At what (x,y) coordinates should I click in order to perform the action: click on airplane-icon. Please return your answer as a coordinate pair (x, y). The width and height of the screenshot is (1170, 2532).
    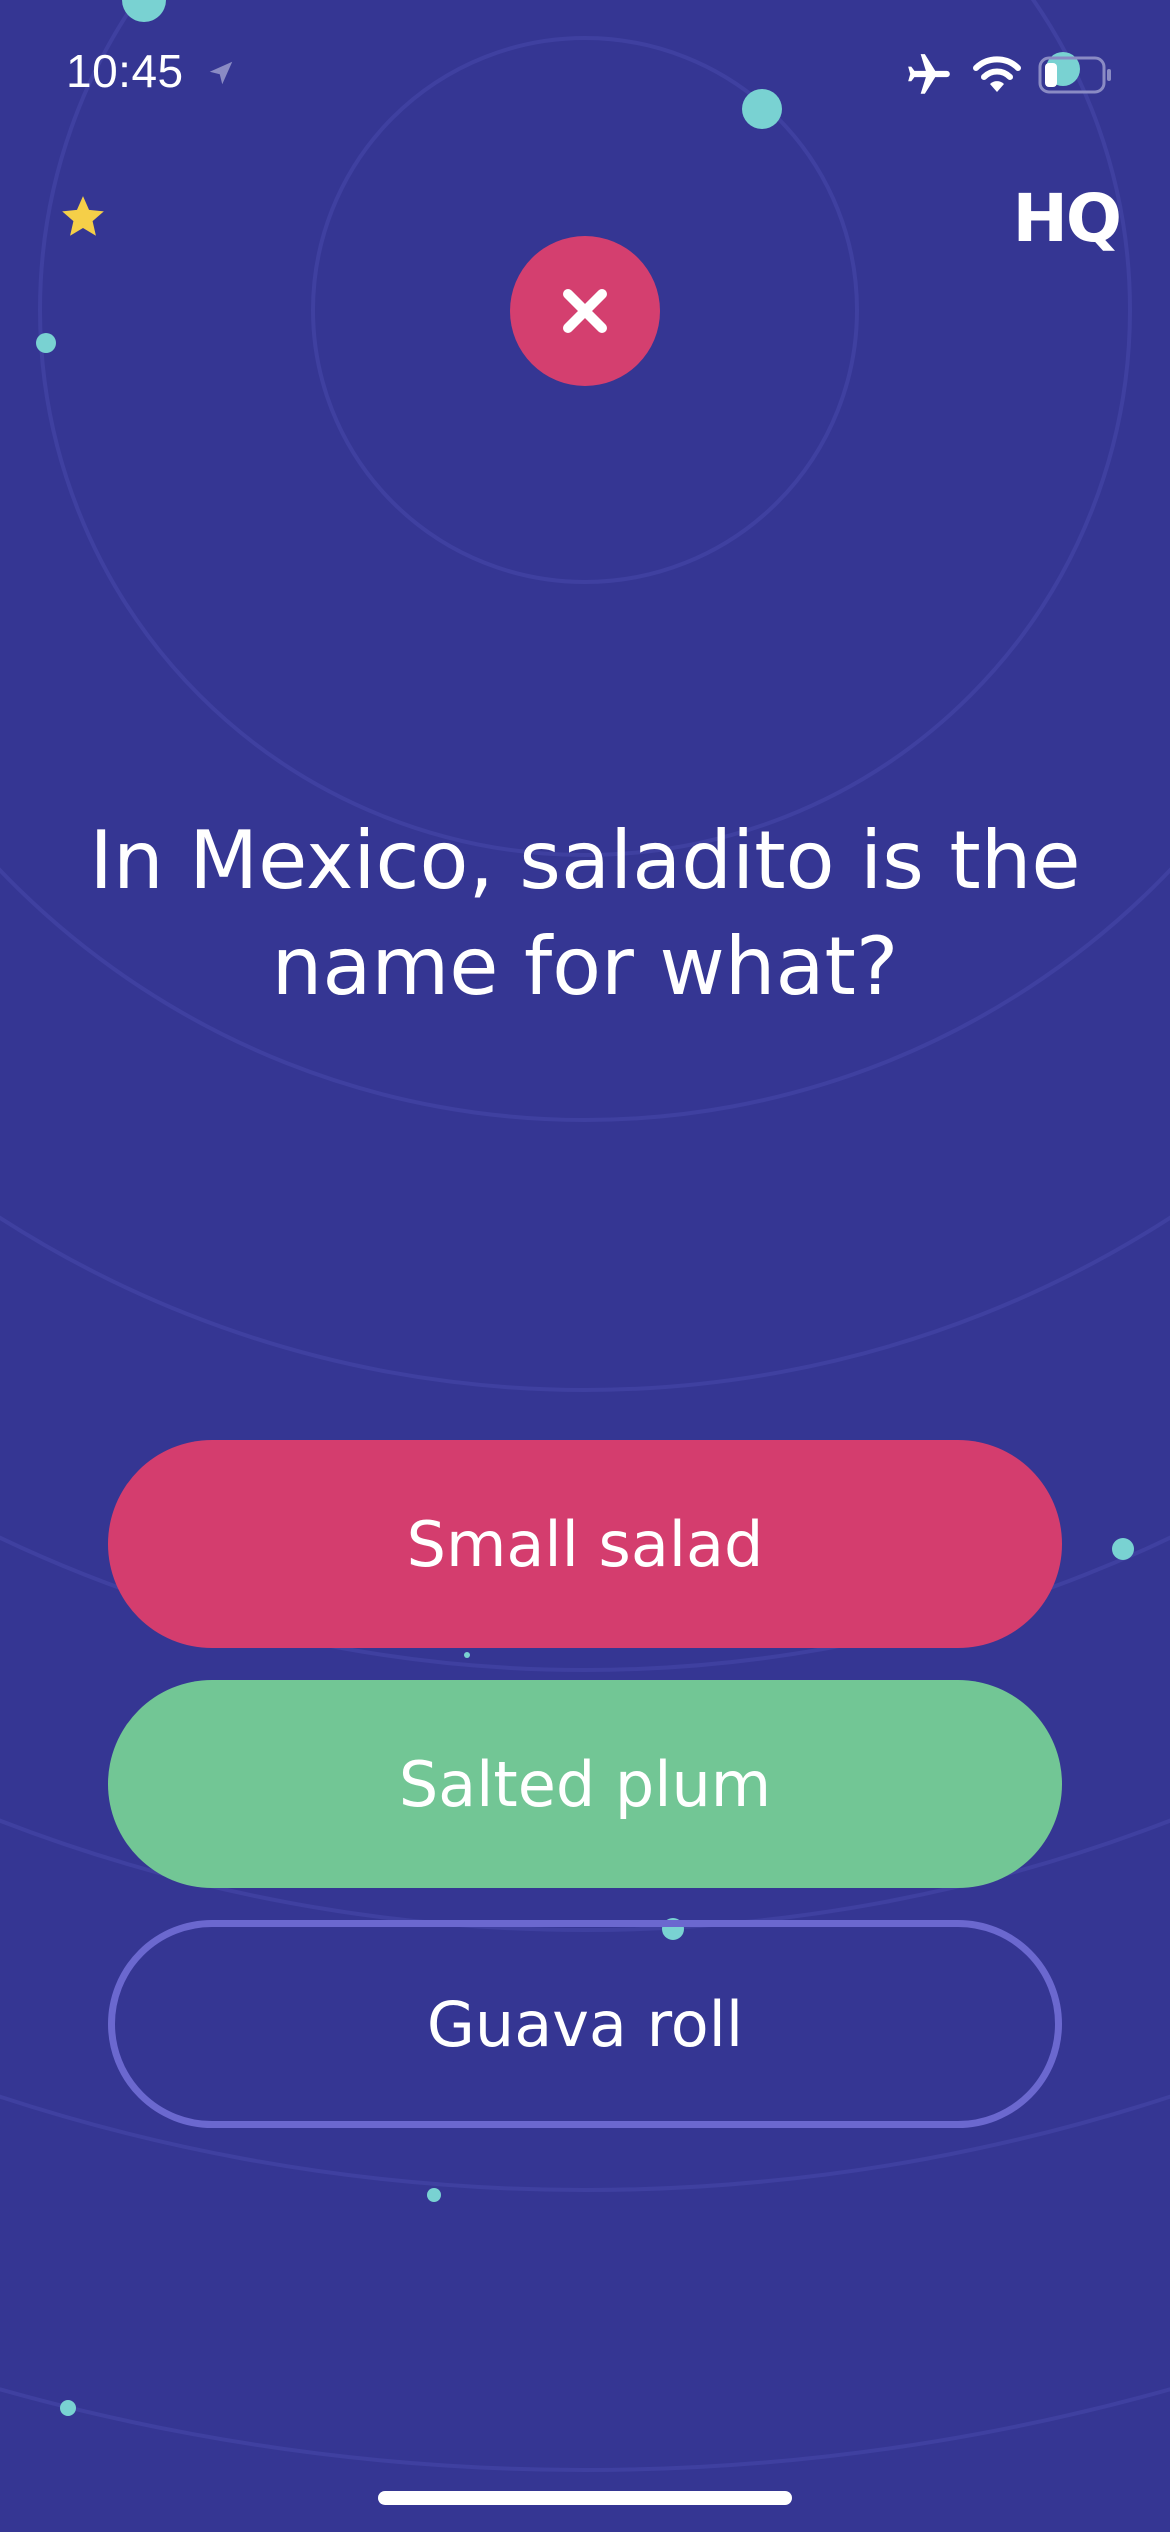
    Looking at the image, I should click on (929, 74).